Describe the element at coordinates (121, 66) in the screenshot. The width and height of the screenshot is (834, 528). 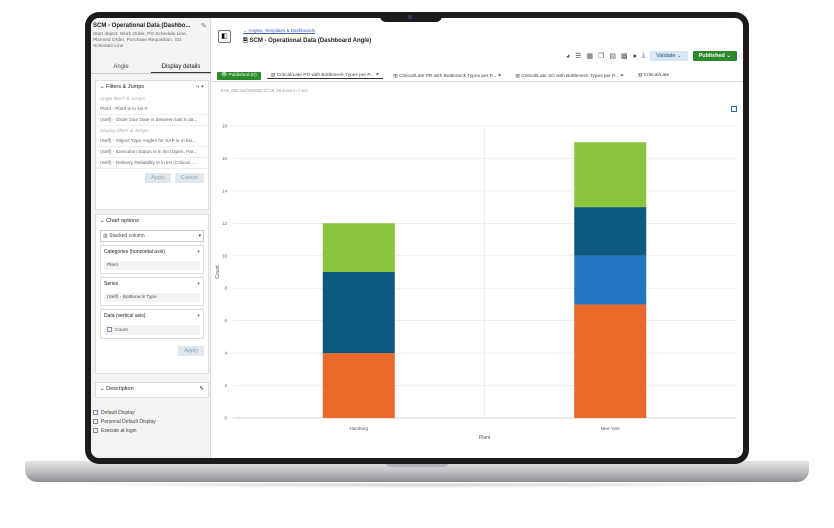
I see `tab-angle: Angle` at that location.